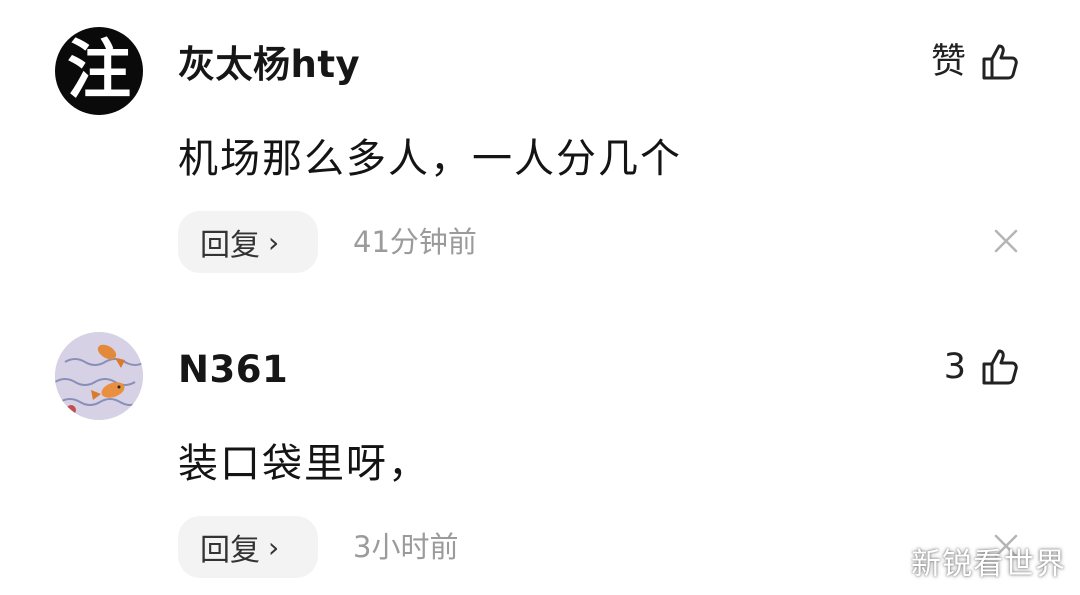  Describe the element at coordinates (948, 62) in the screenshot. I see `like-count: 赞` at that location.